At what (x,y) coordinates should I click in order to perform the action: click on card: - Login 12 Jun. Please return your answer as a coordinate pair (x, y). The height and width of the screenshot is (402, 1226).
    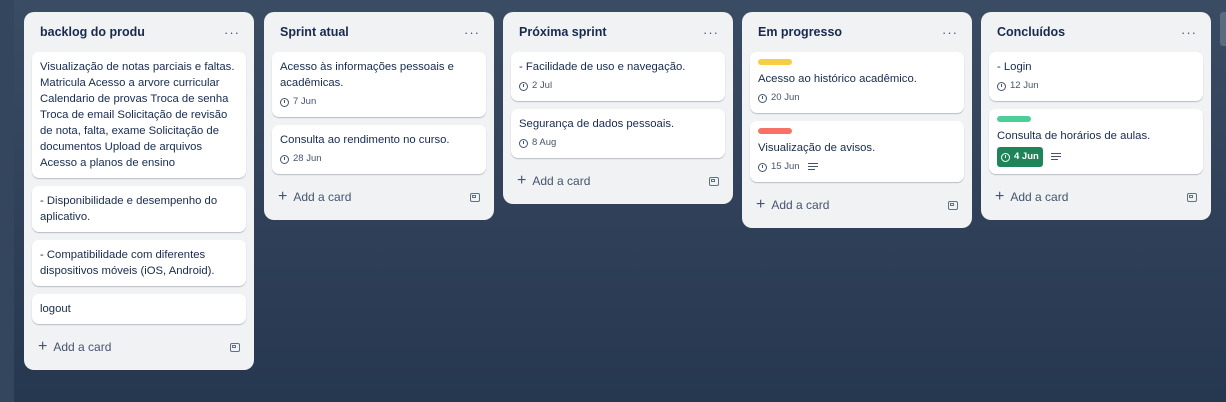
    Looking at the image, I should click on (1096, 76).